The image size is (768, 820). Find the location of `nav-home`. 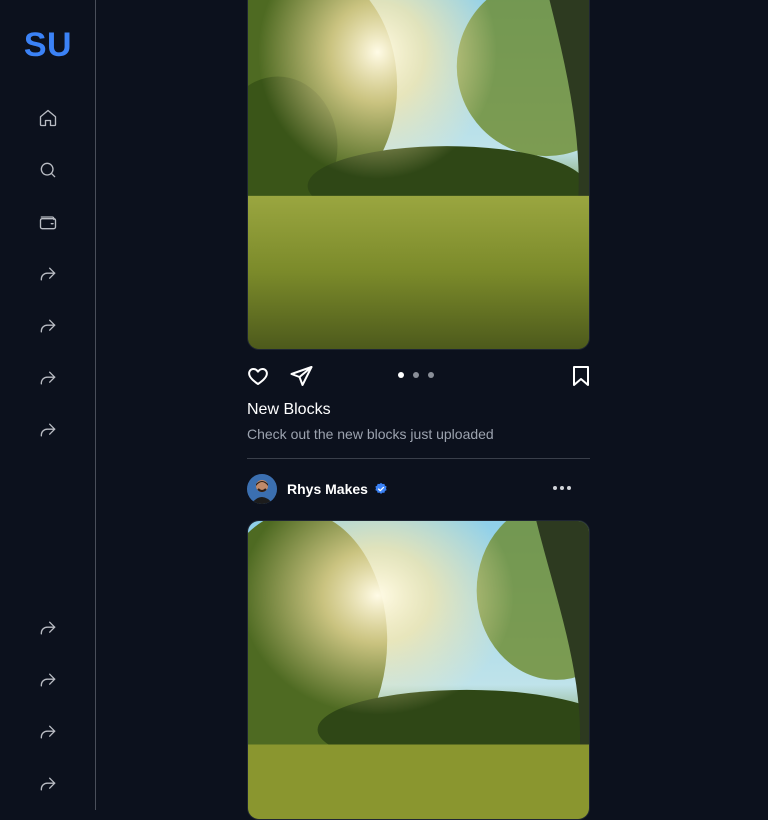

nav-home is located at coordinates (48, 118).